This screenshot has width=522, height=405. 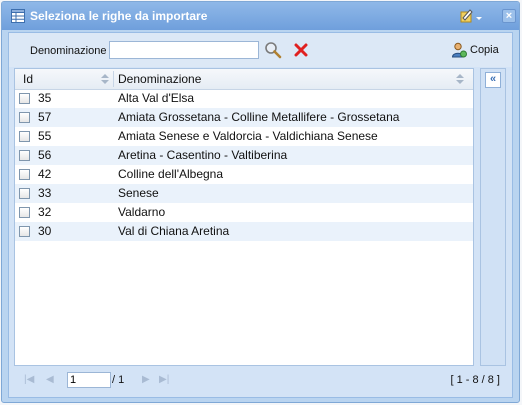 I want to click on row-id: 55, so click(x=45, y=136).